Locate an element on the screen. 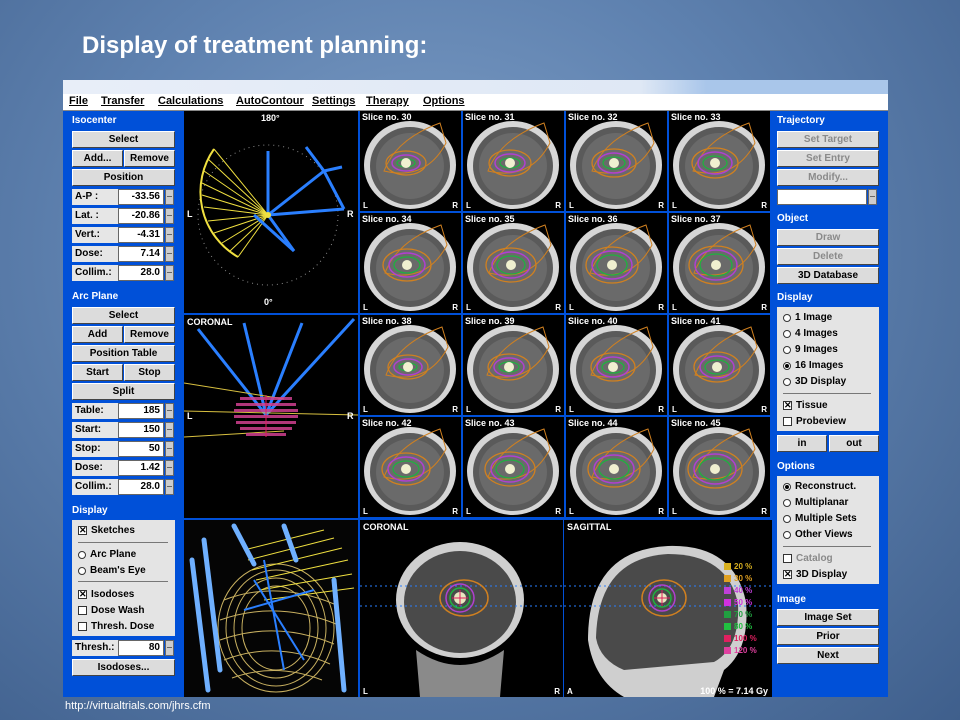 The width and height of the screenshot is (960, 720). table-spinner is located at coordinates (169, 411).